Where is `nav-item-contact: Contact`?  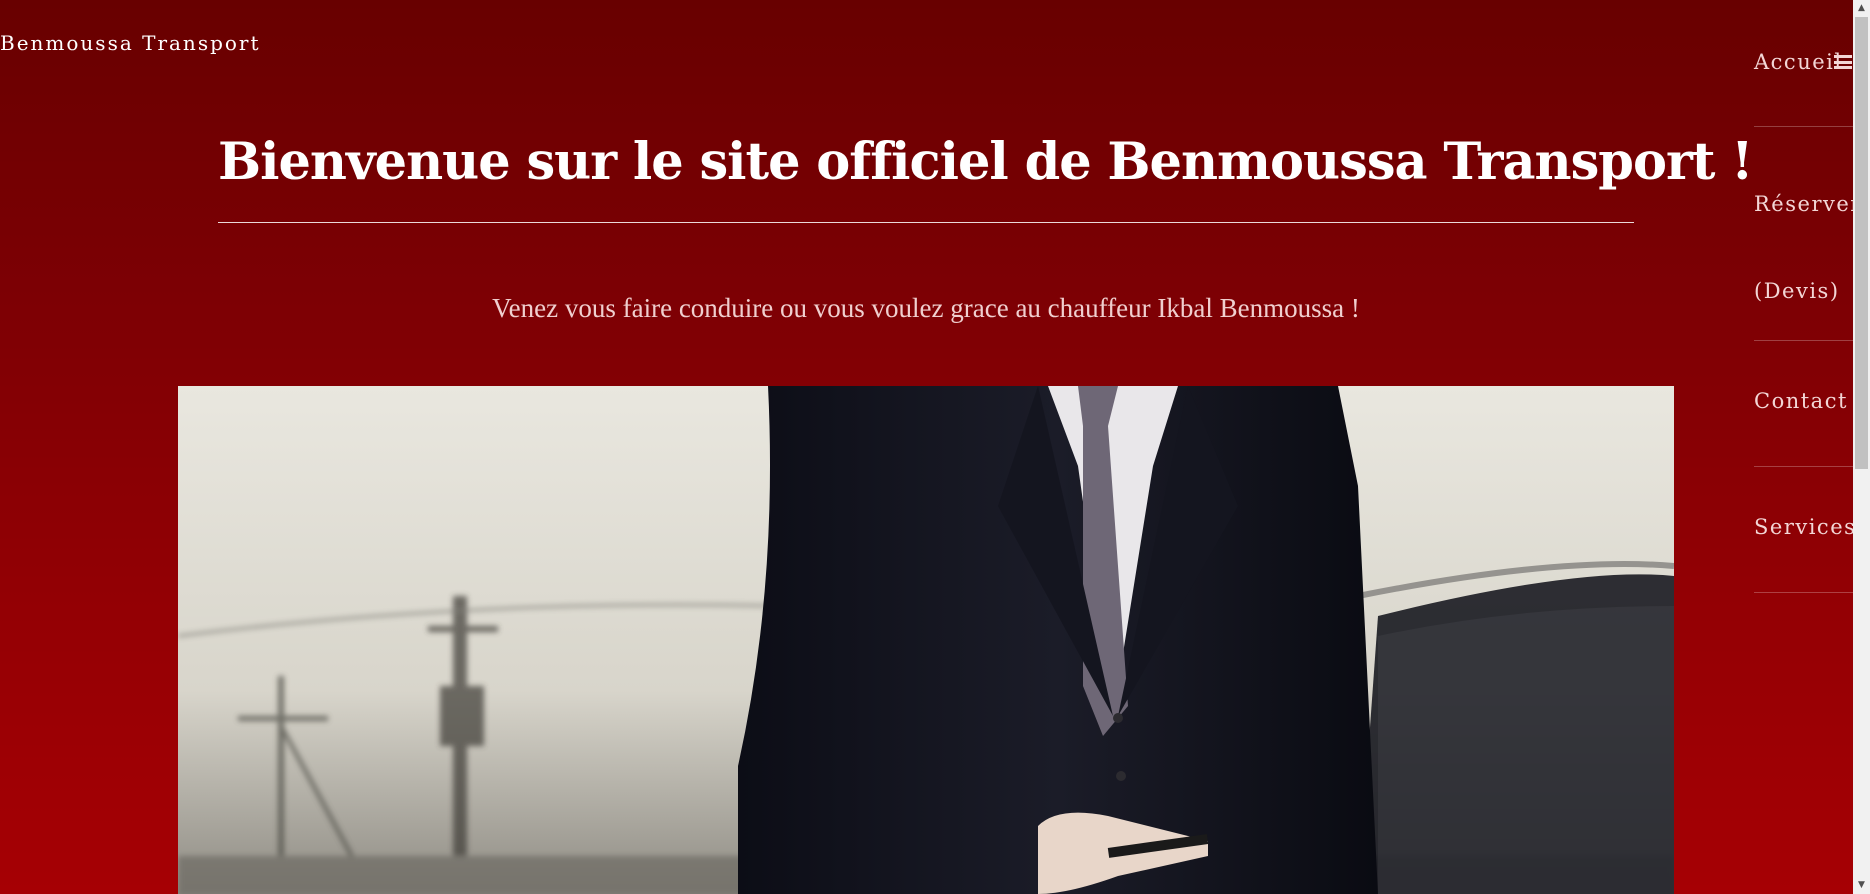
nav-item-contact: Contact is located at coordinates (1804, 404).